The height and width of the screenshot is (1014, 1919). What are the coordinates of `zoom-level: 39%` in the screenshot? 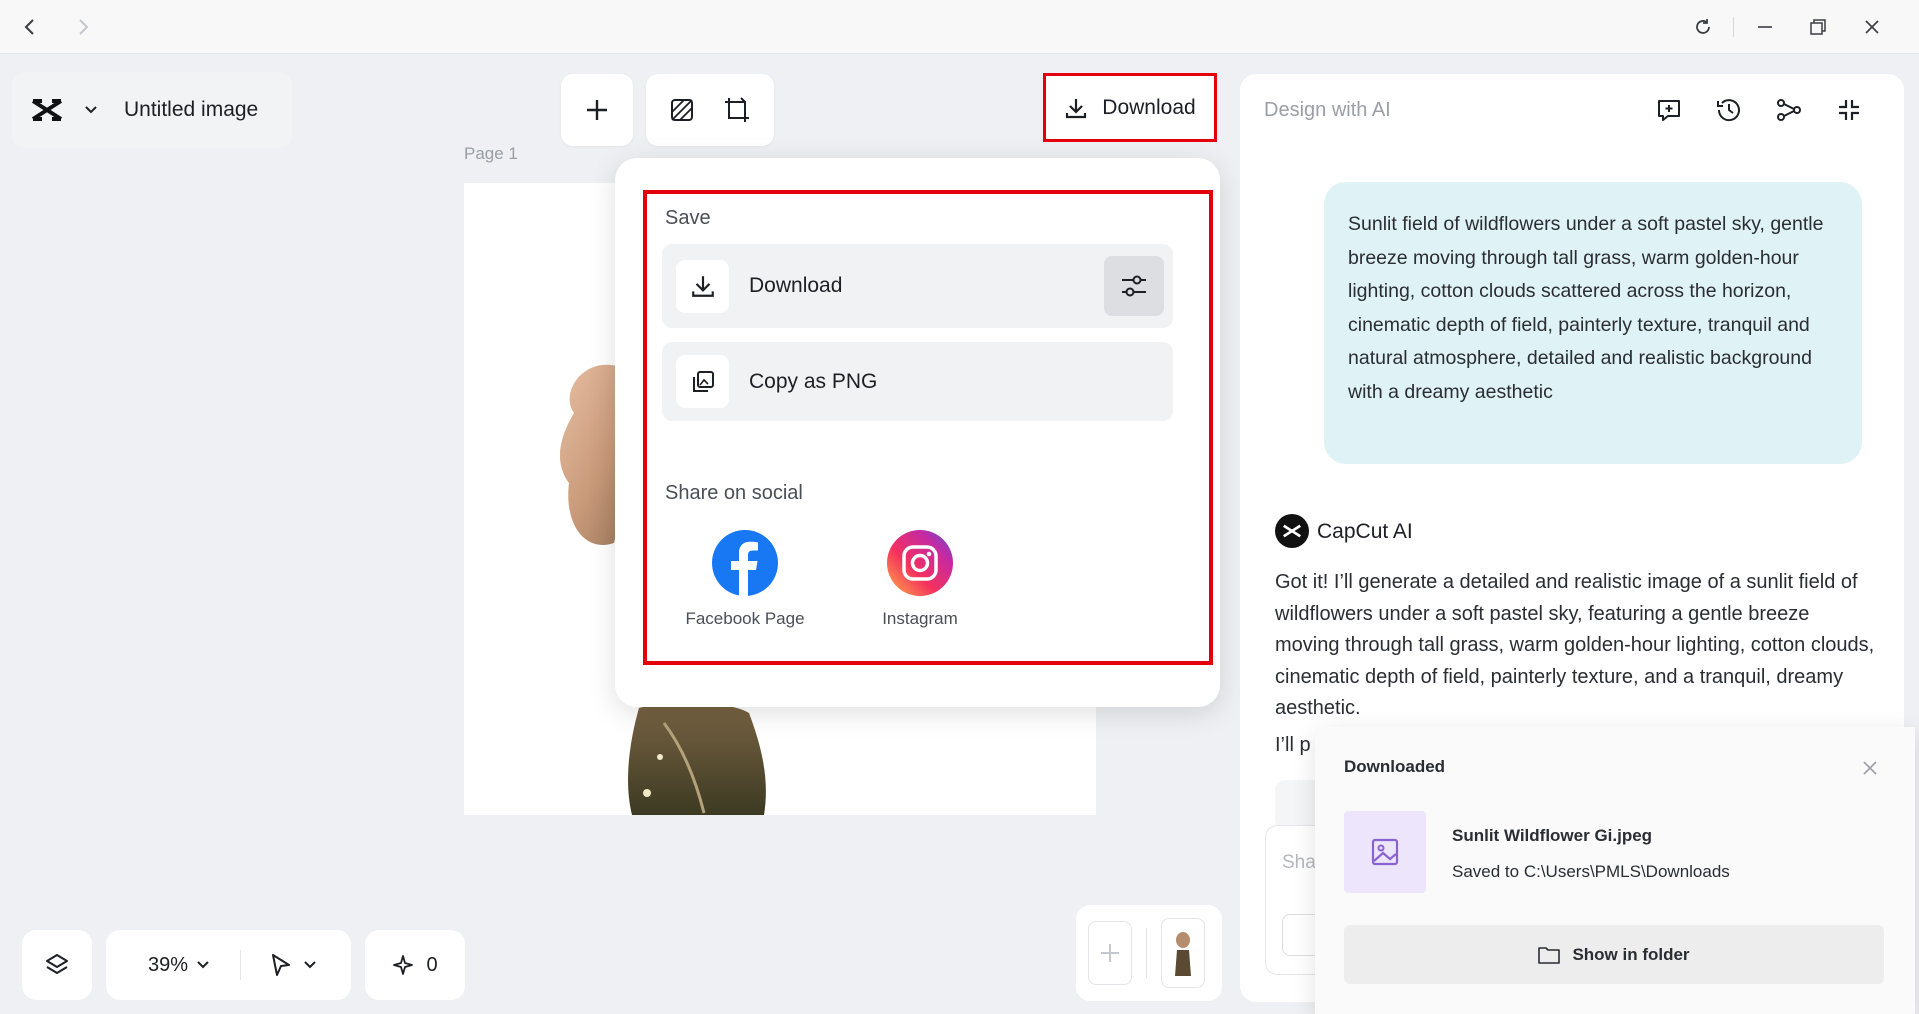 It's located at (168, 964).